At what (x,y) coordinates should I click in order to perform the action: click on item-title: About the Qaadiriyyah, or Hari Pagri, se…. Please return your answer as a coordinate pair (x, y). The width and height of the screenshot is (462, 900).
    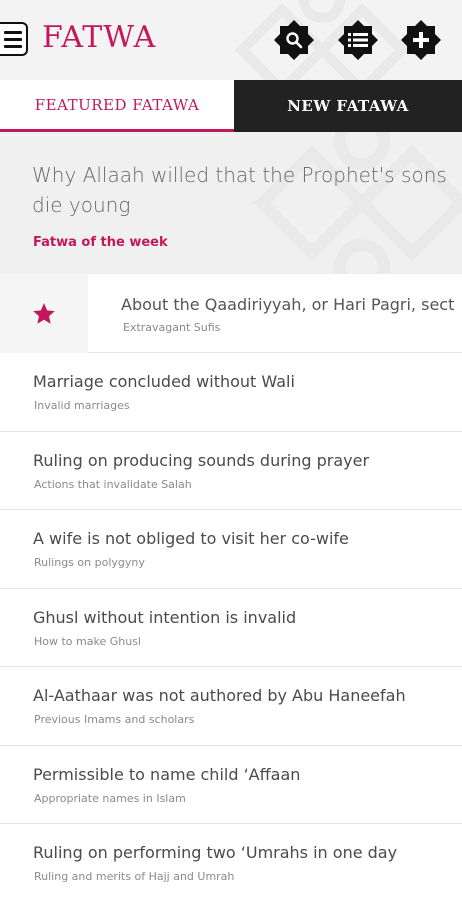
    Looking at the image, I should click on (288, 304).